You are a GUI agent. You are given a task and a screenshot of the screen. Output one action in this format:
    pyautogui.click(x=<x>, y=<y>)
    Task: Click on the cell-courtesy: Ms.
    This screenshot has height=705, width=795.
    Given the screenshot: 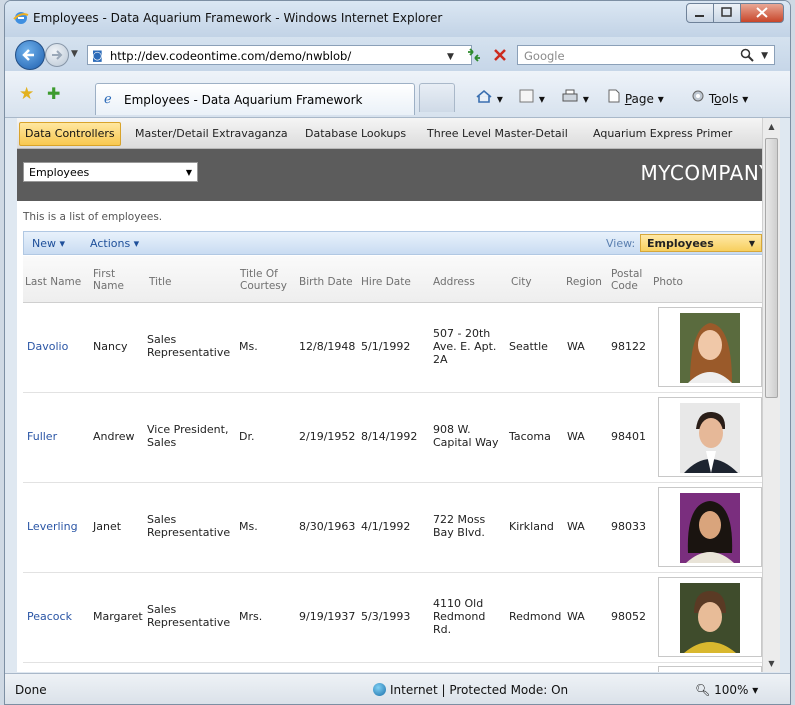 What is the action you would take?
    pyautogui.click(x=248, y=346)
    